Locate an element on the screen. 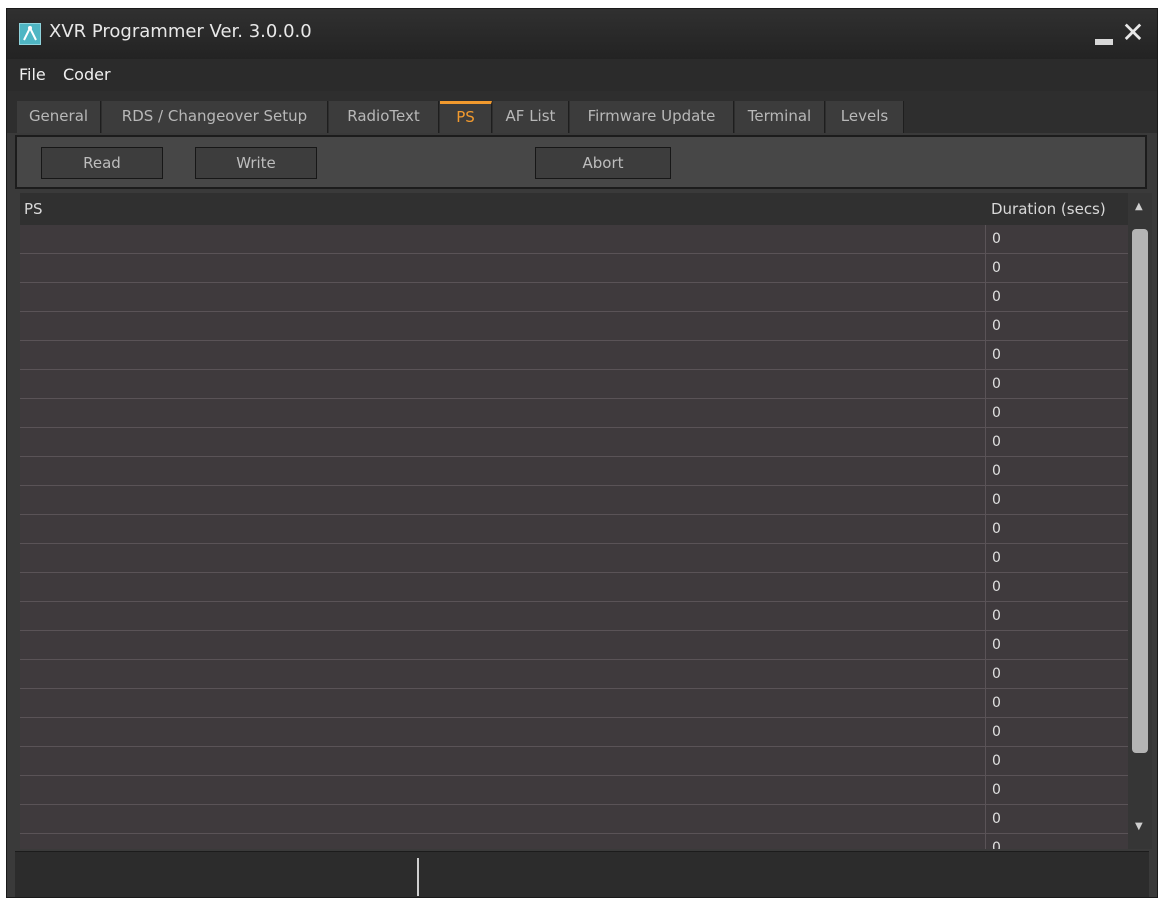 The height and width of the screenshot is (900, 1164). scrollbar-thumb is located at coordinates (1140, 491).